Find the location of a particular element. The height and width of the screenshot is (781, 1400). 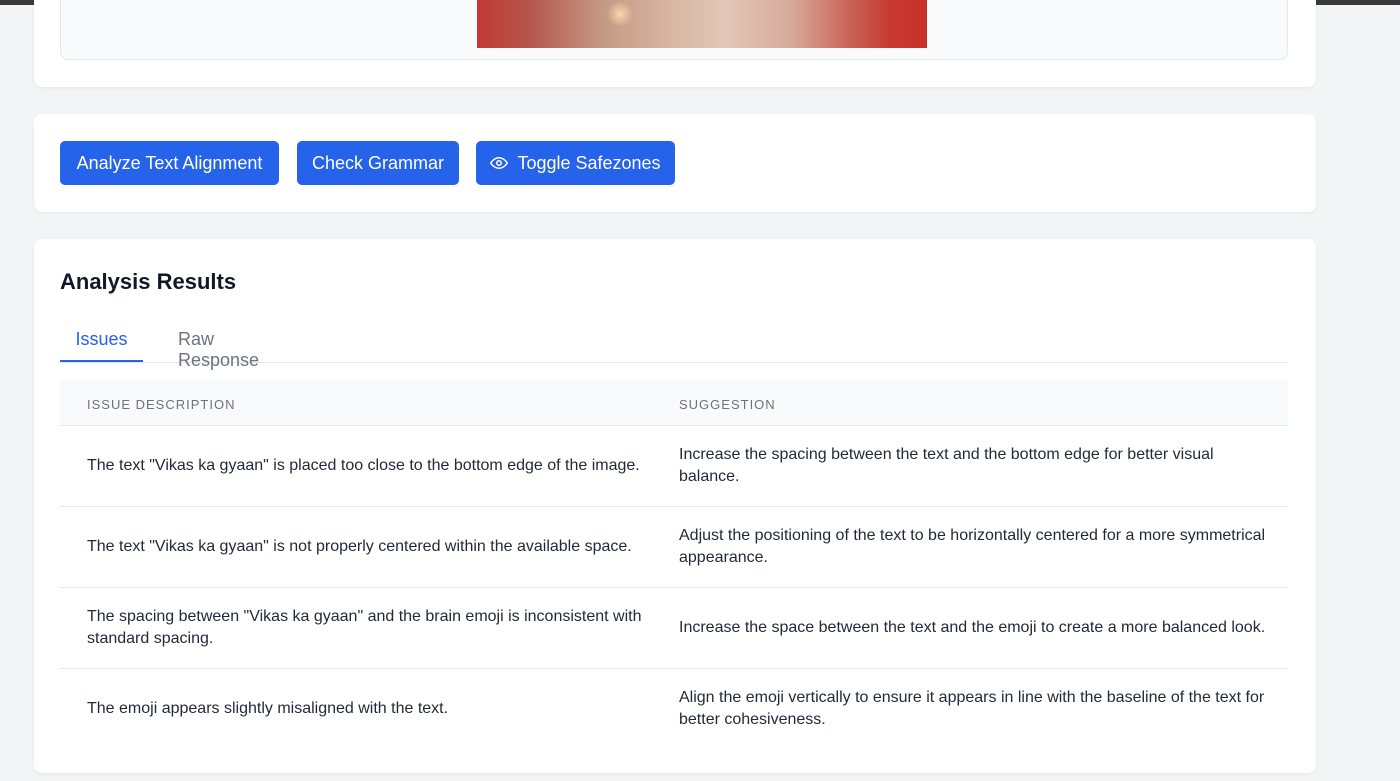

image-preview-frame is located at coordinates (674, 30).